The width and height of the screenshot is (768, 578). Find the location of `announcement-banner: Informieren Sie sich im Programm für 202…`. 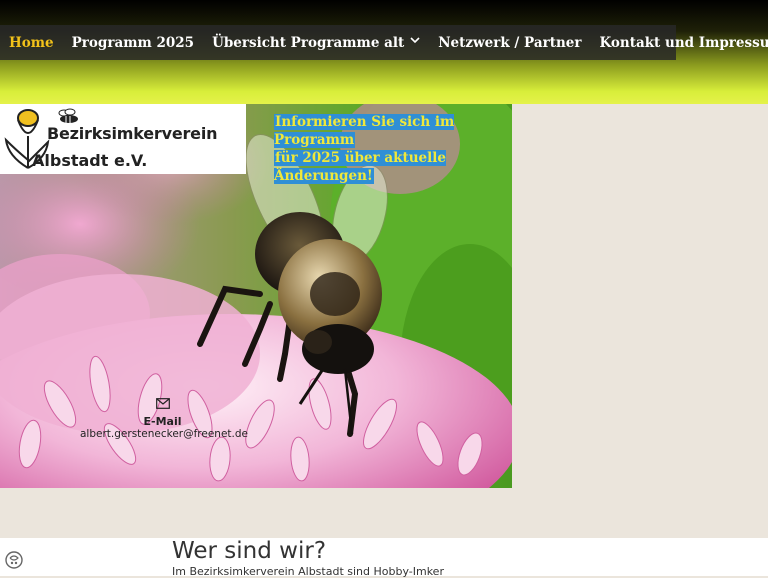

announcement-banner: Informieren Sie sich im Programm für 202… is located at coordinates (388, 149).